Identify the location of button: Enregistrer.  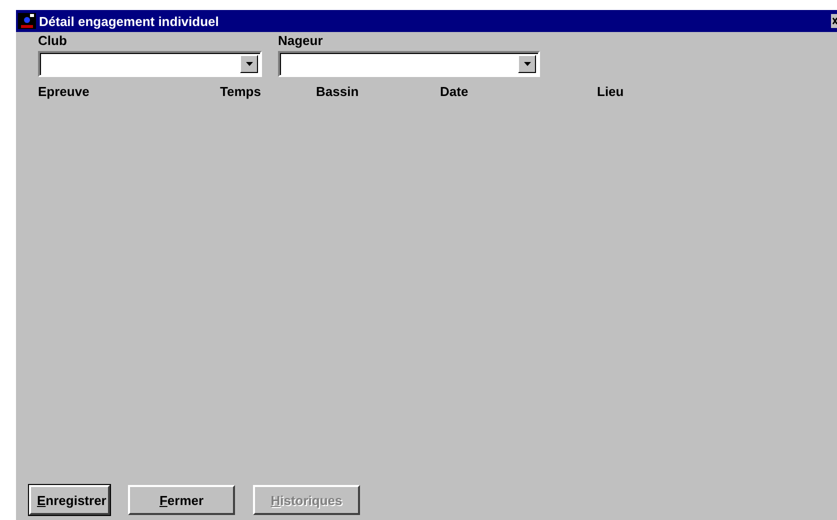
(69, 500).